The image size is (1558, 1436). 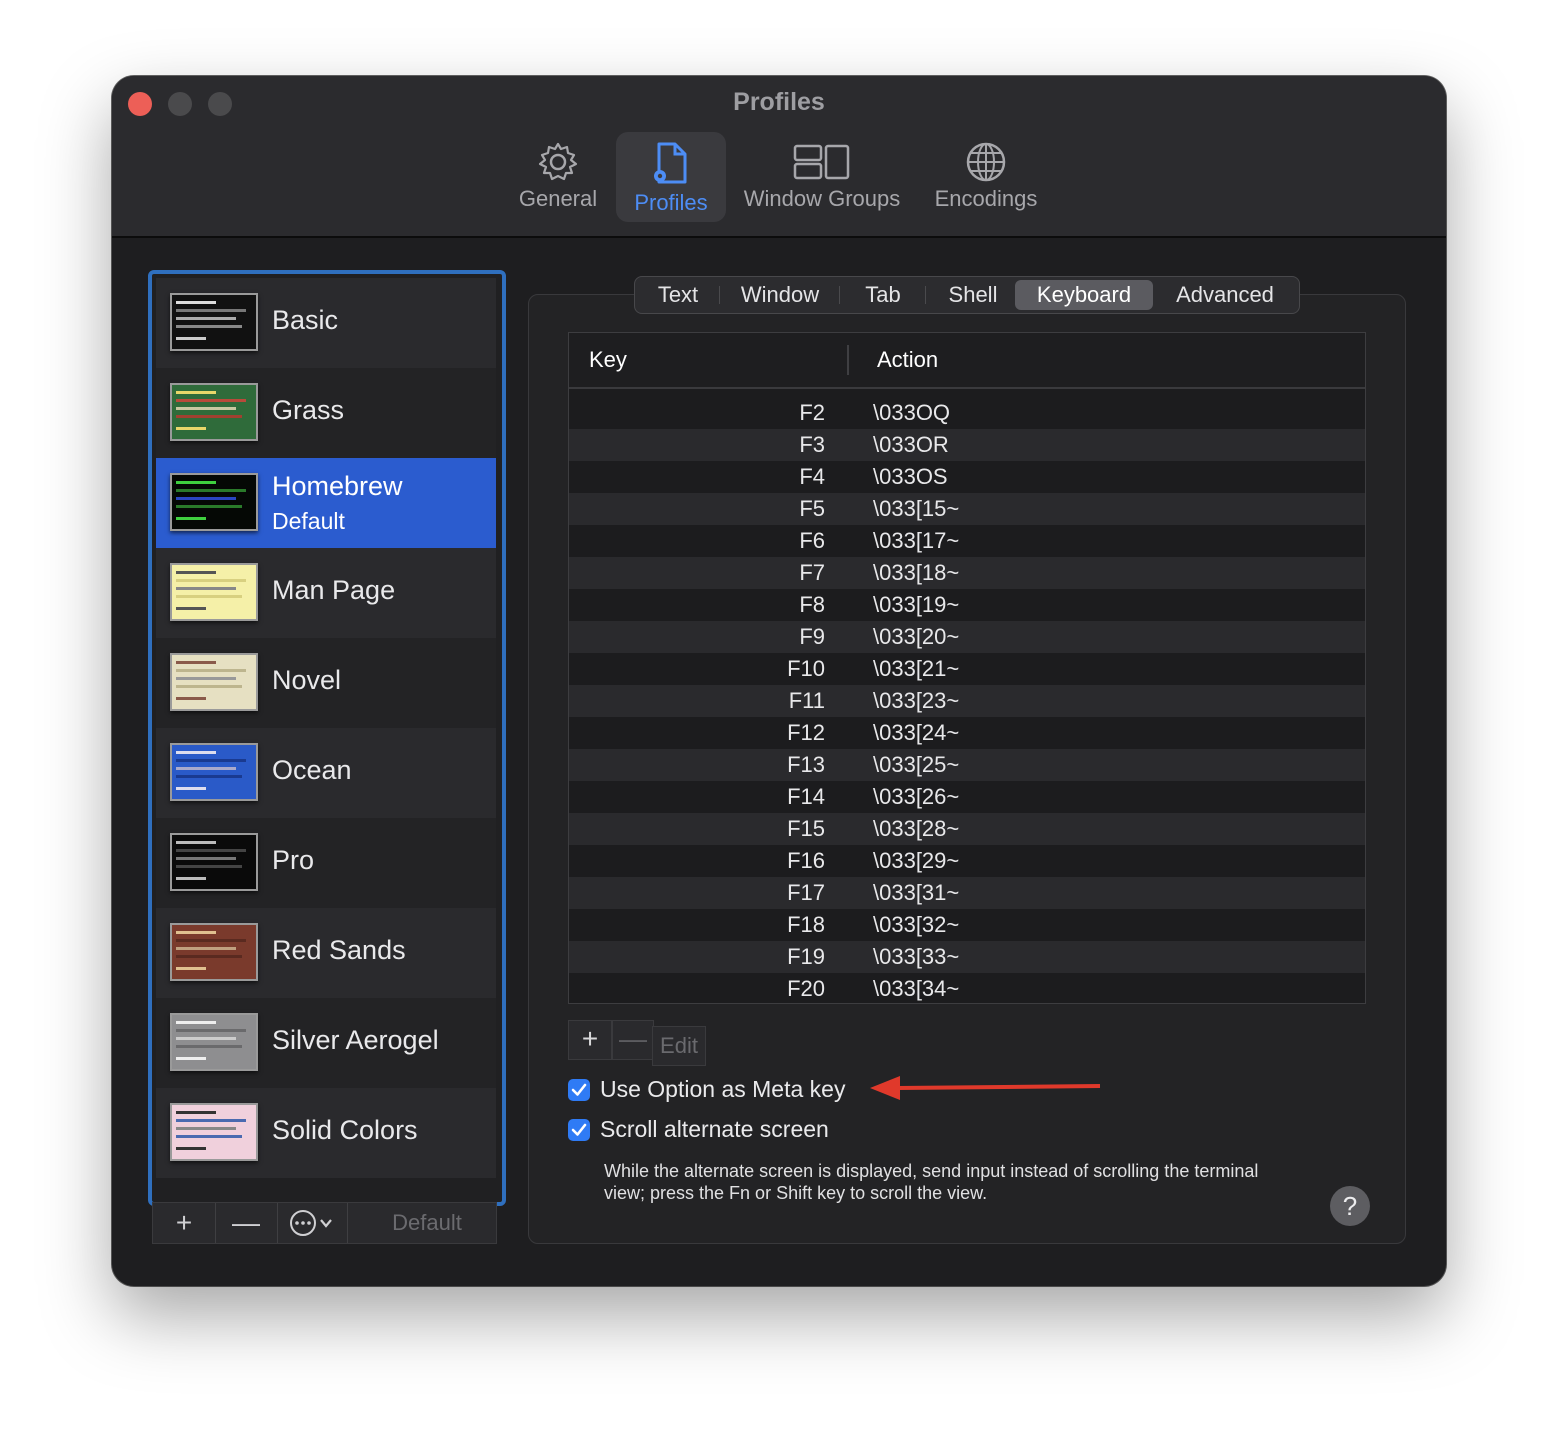 What do you see at coordinates (967, 861) in the screenshot?
I see `table-row: F16 \033[29~` at bounding box center [967, 861].